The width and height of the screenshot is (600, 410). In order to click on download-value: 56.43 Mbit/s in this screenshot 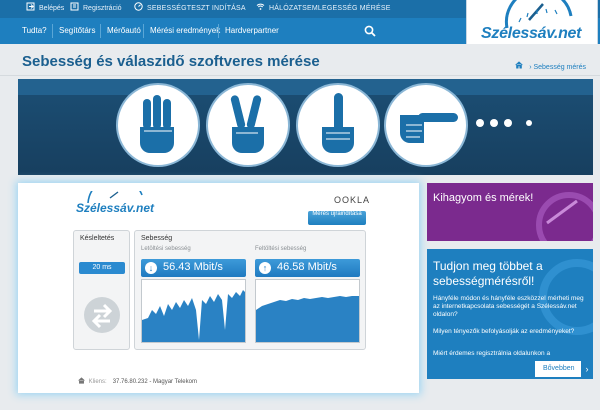, I will do `click(193, 267)`.